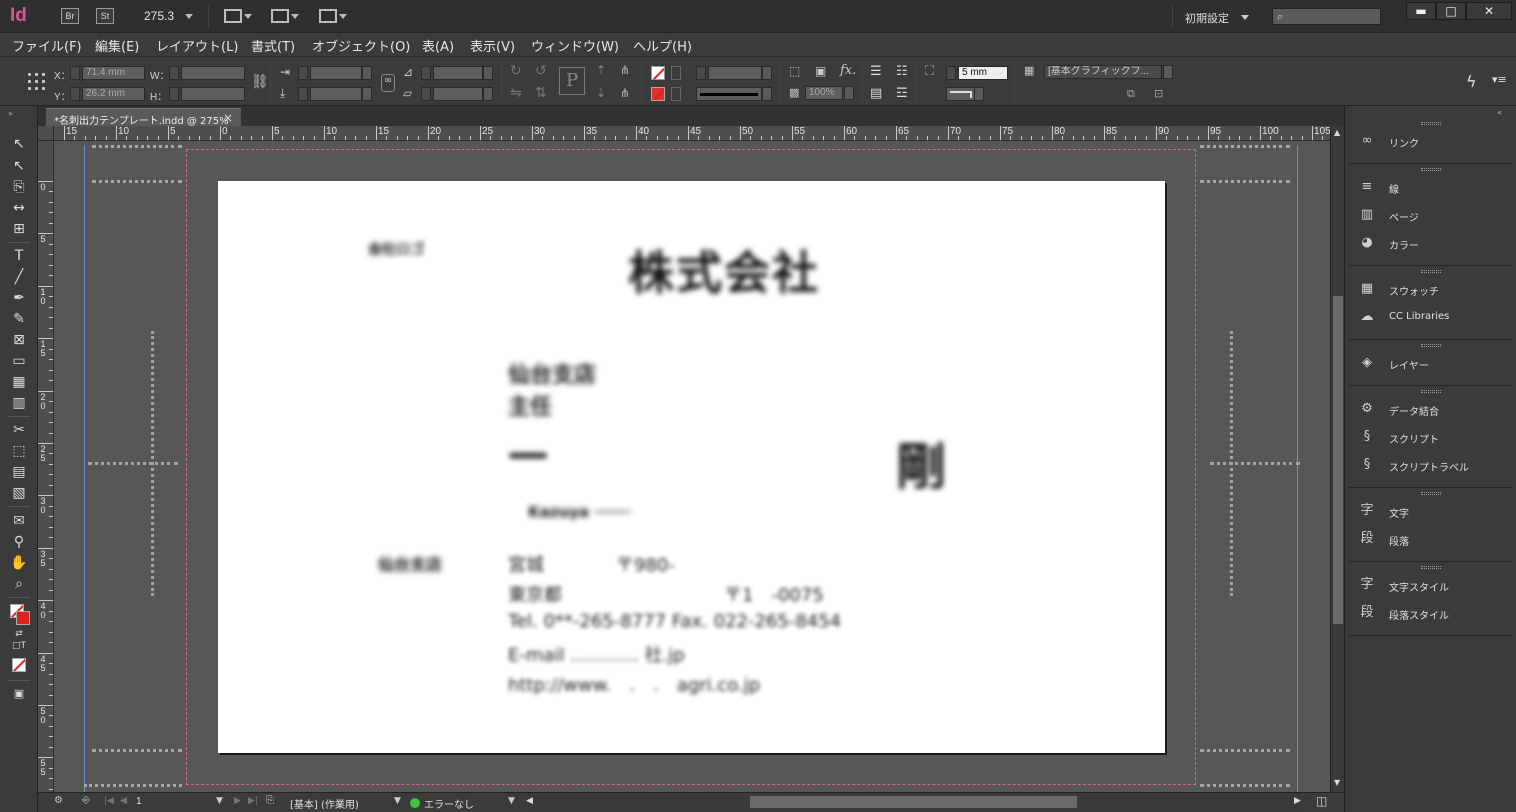 This screenshot has height=812, width=1516. I want to click on panel-item-layers: ◈ レイヤー, so click(1434, 364).